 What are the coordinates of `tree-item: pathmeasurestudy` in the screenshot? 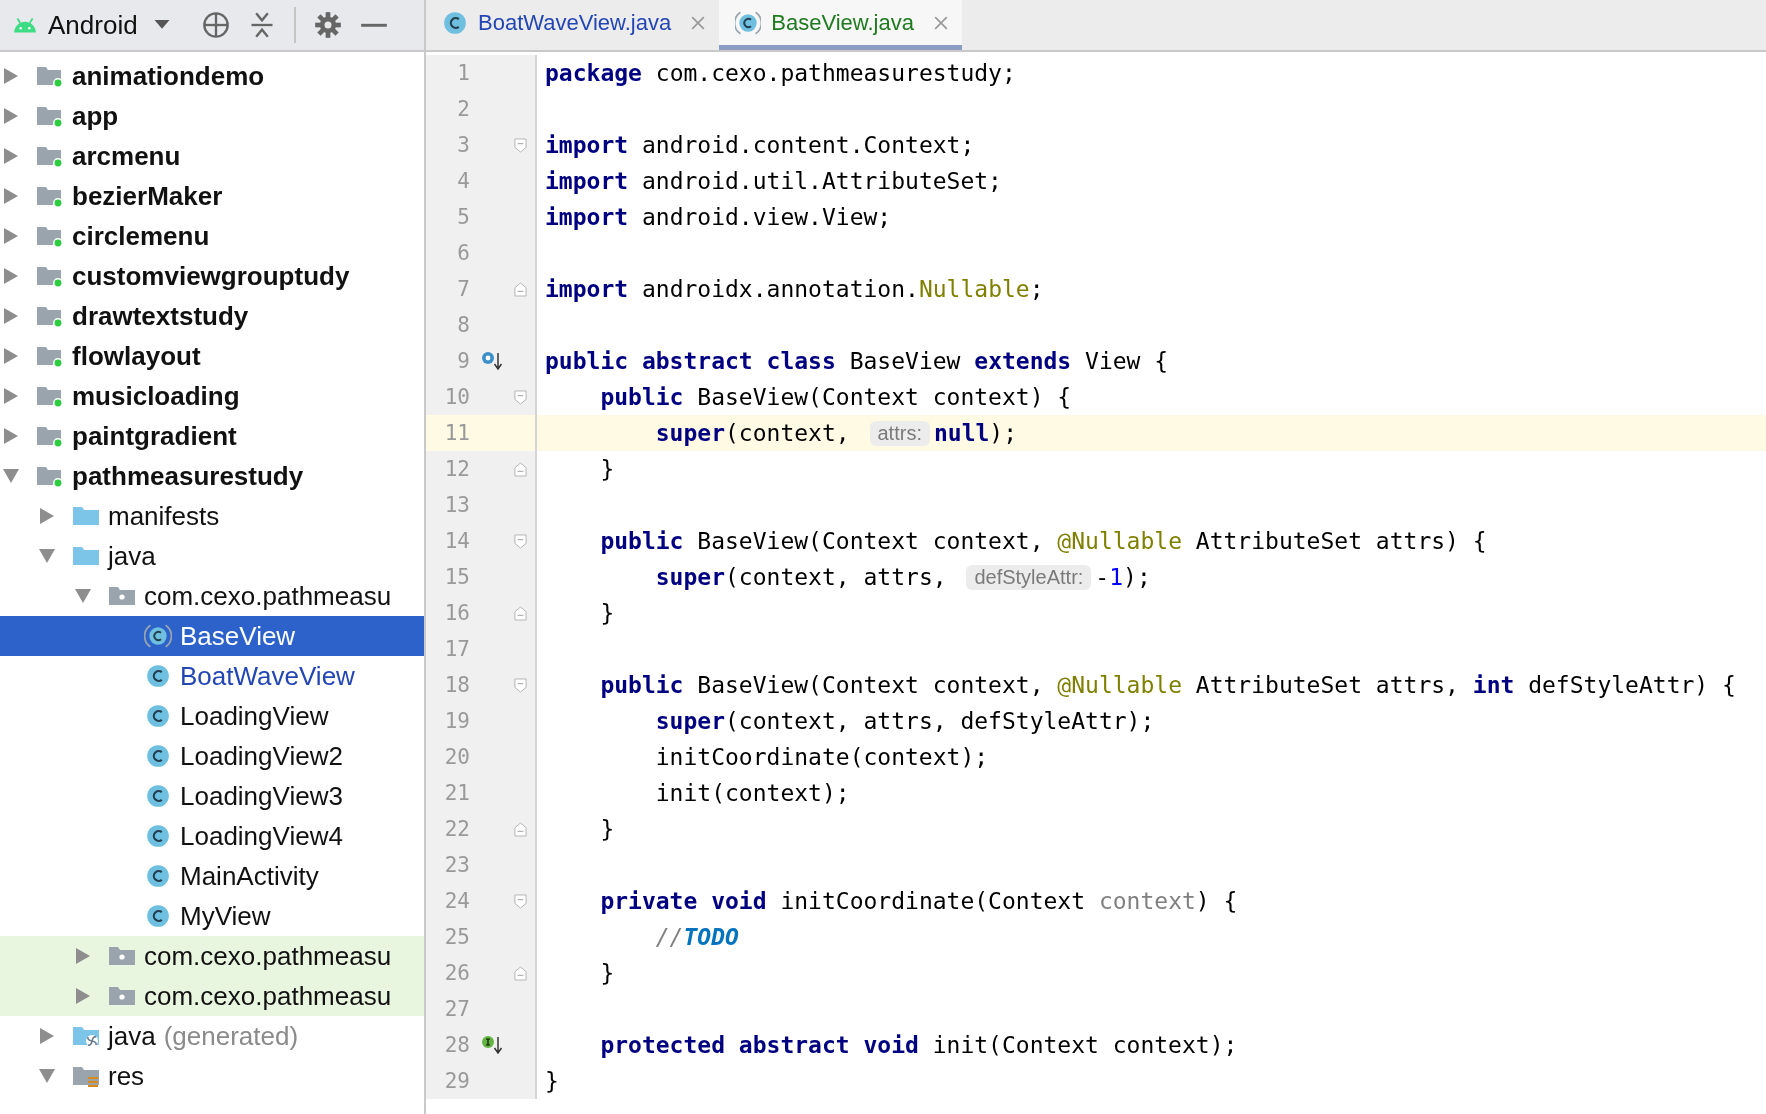 It's located at (212, 476).